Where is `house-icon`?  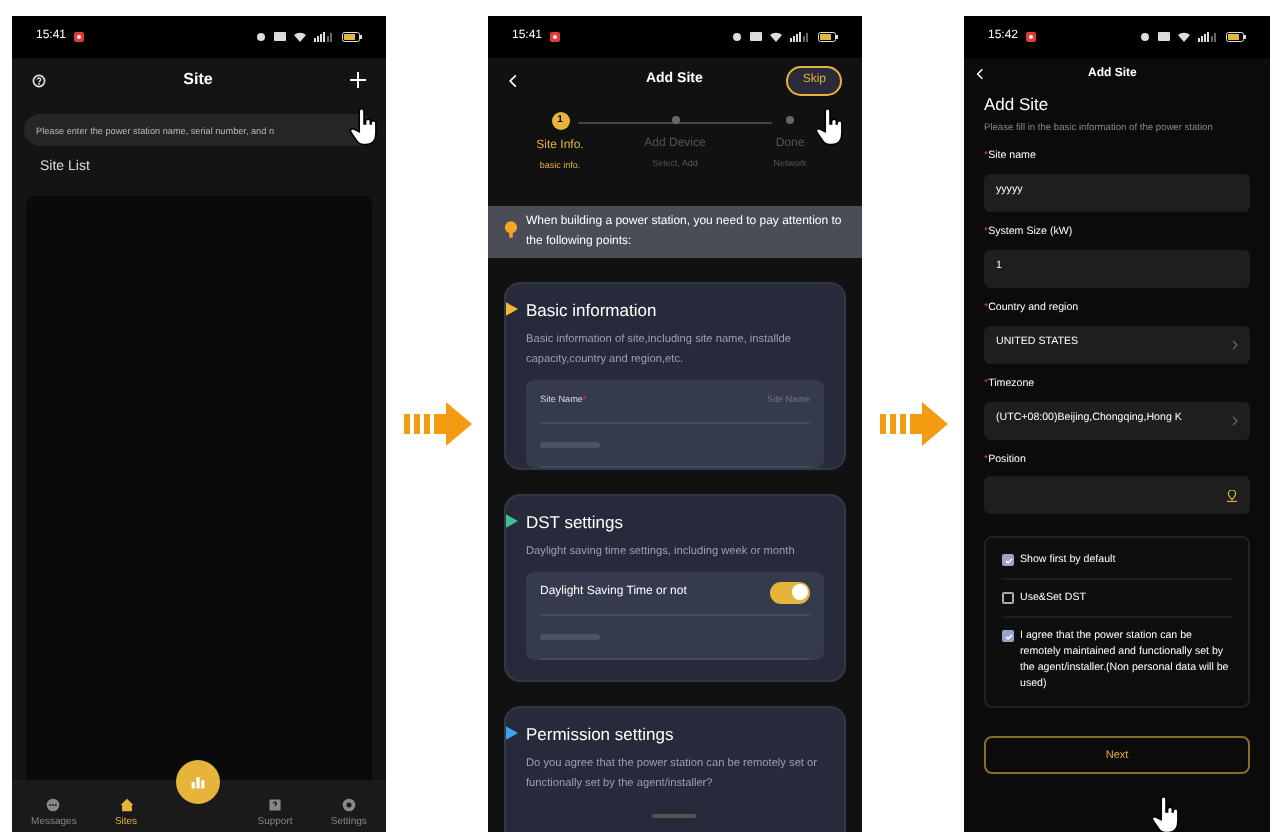 house-icon is located at coordinates (126, 804).